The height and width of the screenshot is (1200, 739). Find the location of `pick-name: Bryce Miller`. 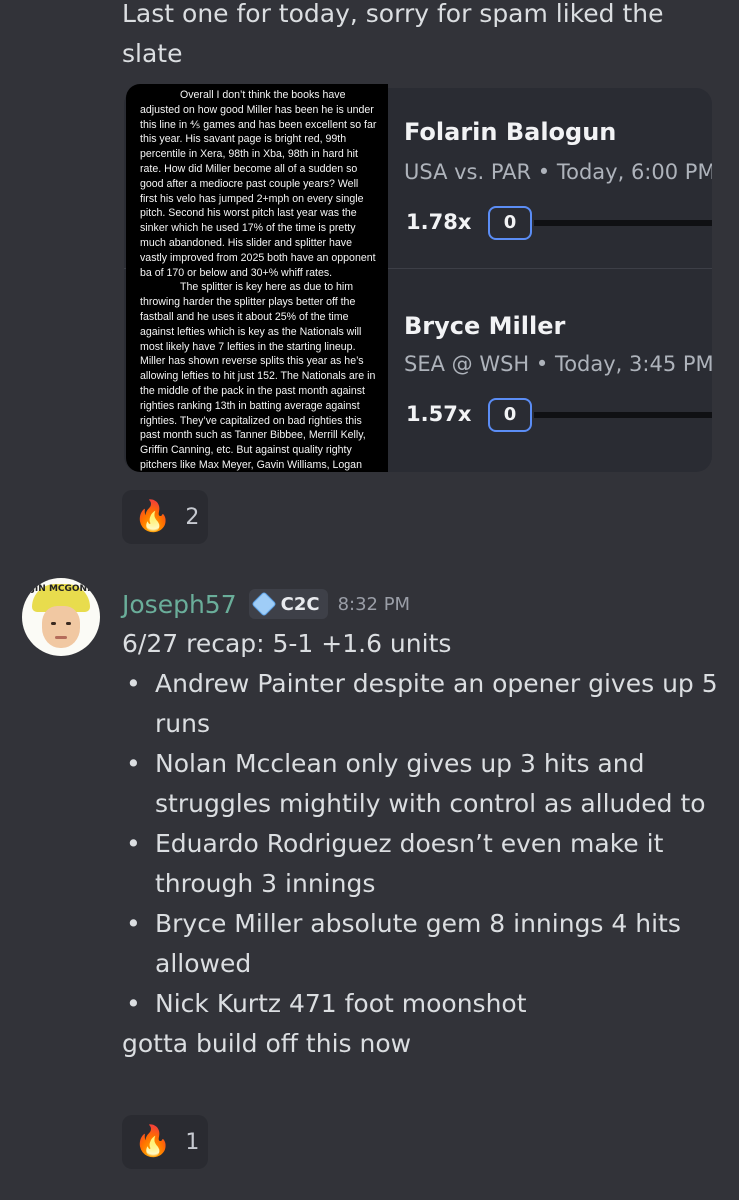

pick-name: Bryce Miller is located at coordinates (485, 326).